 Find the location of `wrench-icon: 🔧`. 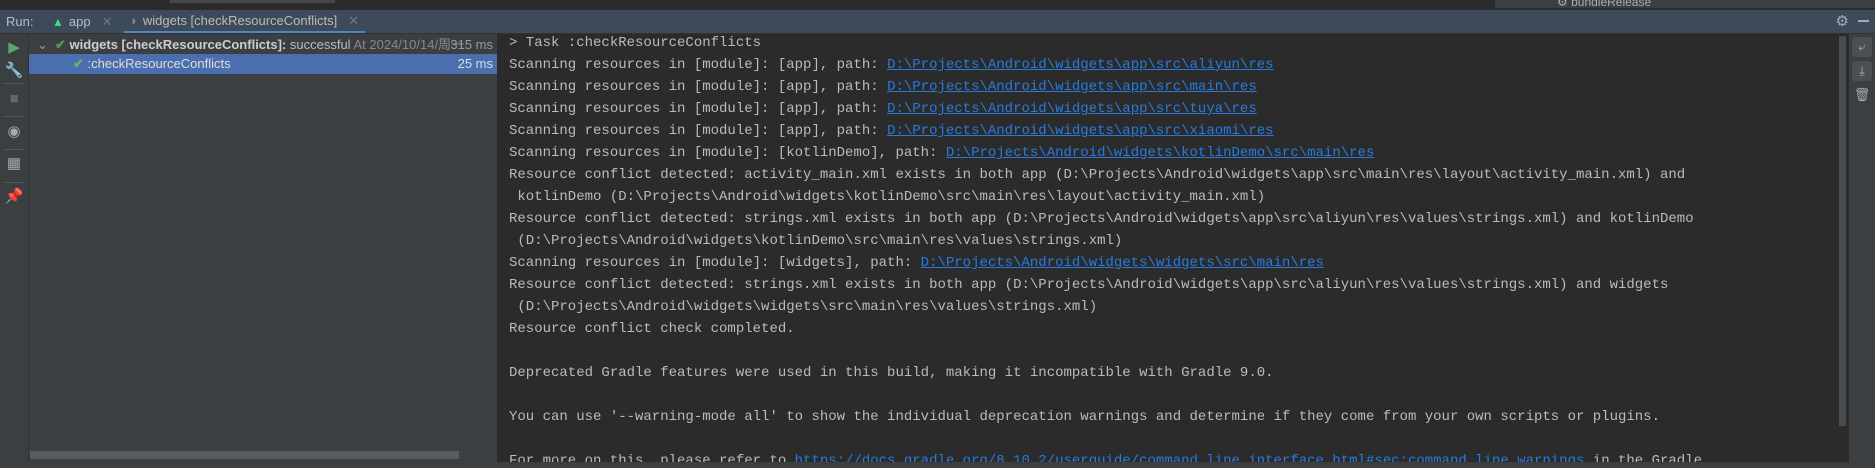

wrench-icon: 🔧 is located at coordinates (14, 70).